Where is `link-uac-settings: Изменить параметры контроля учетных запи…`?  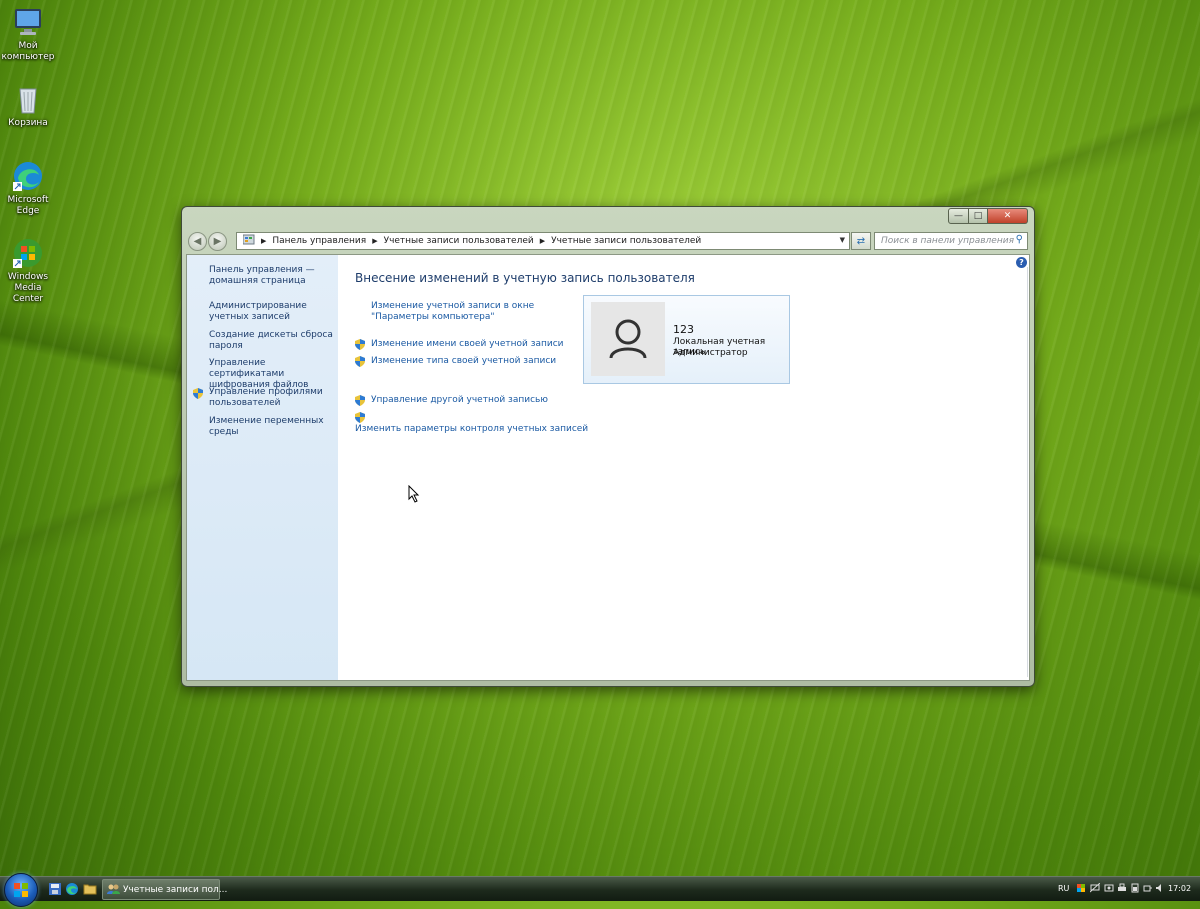
link-uac-settings: Изменить параметры контроля учетных запи… is located at coordinates (471, 429).